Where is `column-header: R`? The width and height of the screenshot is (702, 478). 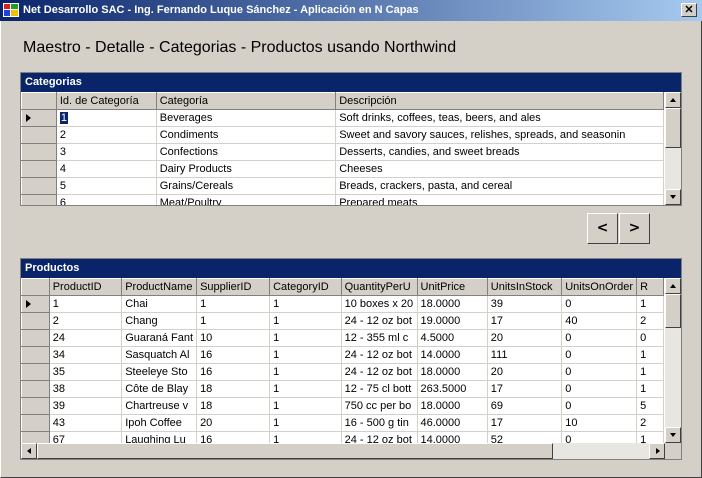
column-header: R is located at coordinates (650, 287).